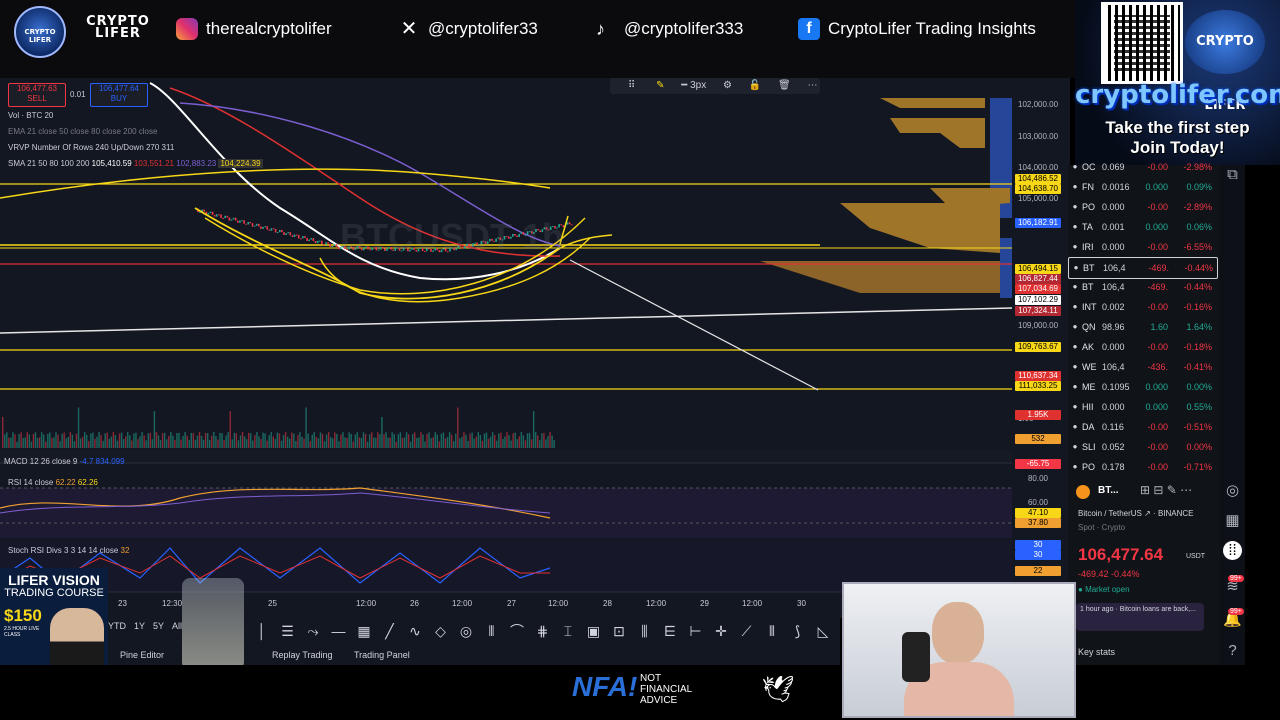  What do you see at coordinates (339, 631) in the screenshot?
I see `drawing-tool-icon: —` at bounding box center [339, 631].